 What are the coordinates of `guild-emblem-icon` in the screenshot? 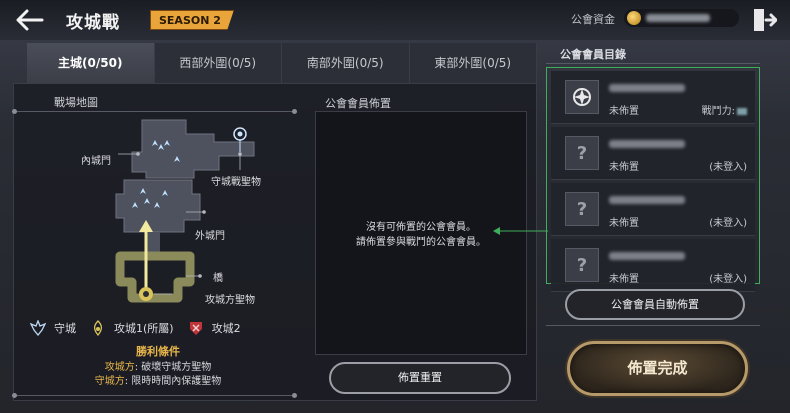 It's located at (582, 97).